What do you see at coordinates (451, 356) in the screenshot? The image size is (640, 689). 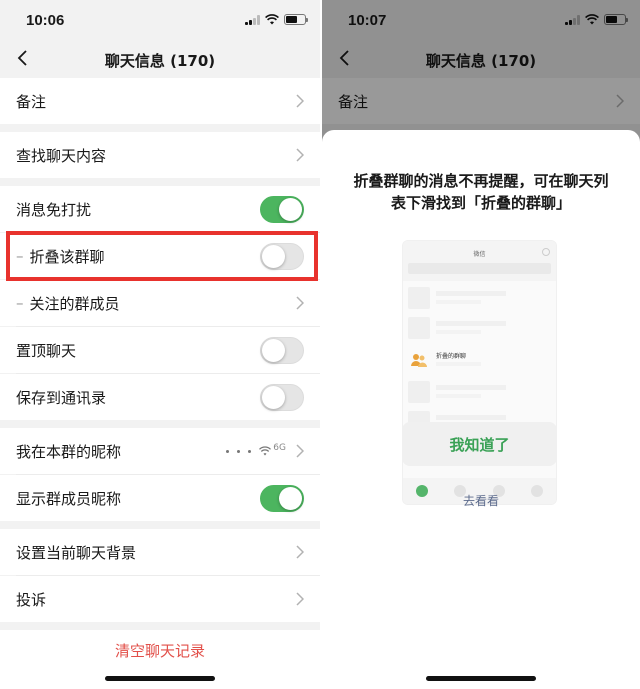 I see `folded-group-label: 折叠的群聊` at bounding box center [451, 356].